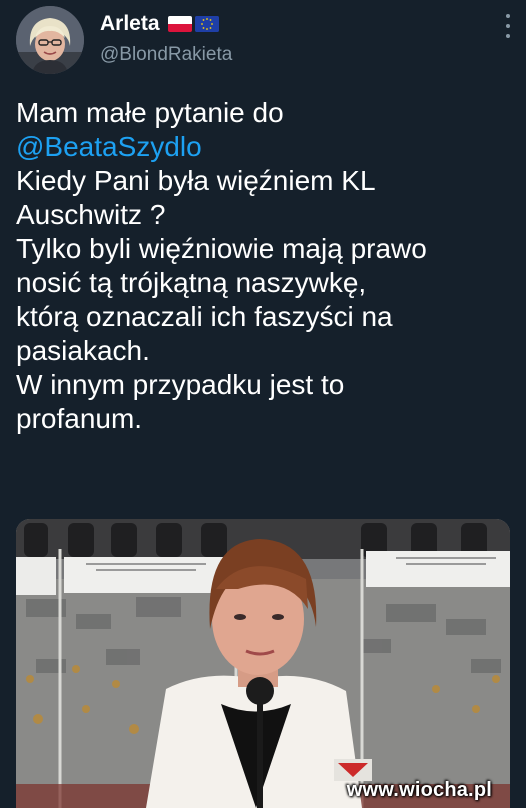 Image resolution: width=526 pixels, height=808 pixels. I want to click on tweet-text-line: W innym przypadku jest to, so click(180, 384).